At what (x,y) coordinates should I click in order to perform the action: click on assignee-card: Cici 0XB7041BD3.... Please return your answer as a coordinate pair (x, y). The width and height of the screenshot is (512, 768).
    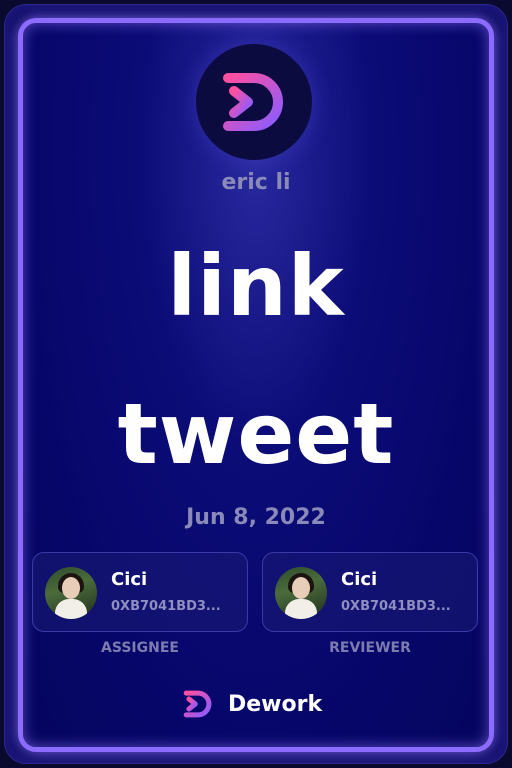
    Looking at the image, I should click on (140, 592).